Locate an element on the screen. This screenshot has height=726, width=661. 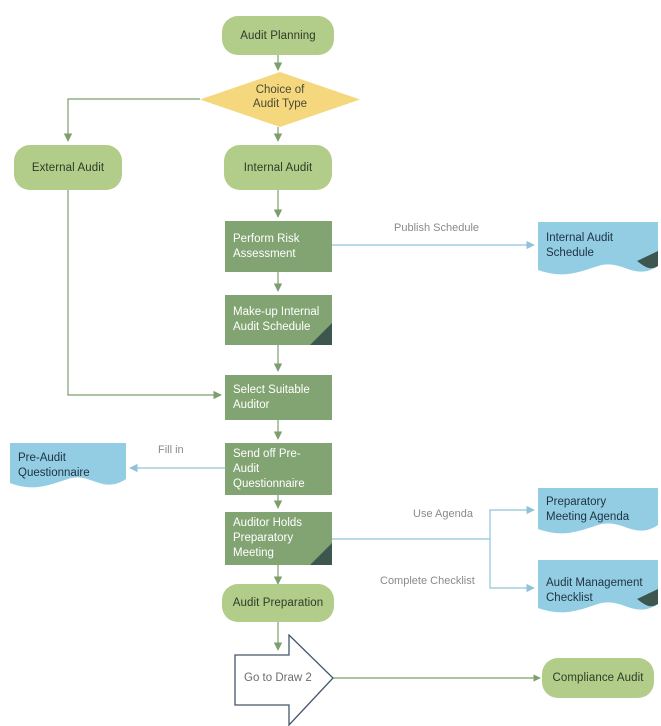
edge-label-complete-checklist: Complete Checklist is located at coordinates (427, 581).